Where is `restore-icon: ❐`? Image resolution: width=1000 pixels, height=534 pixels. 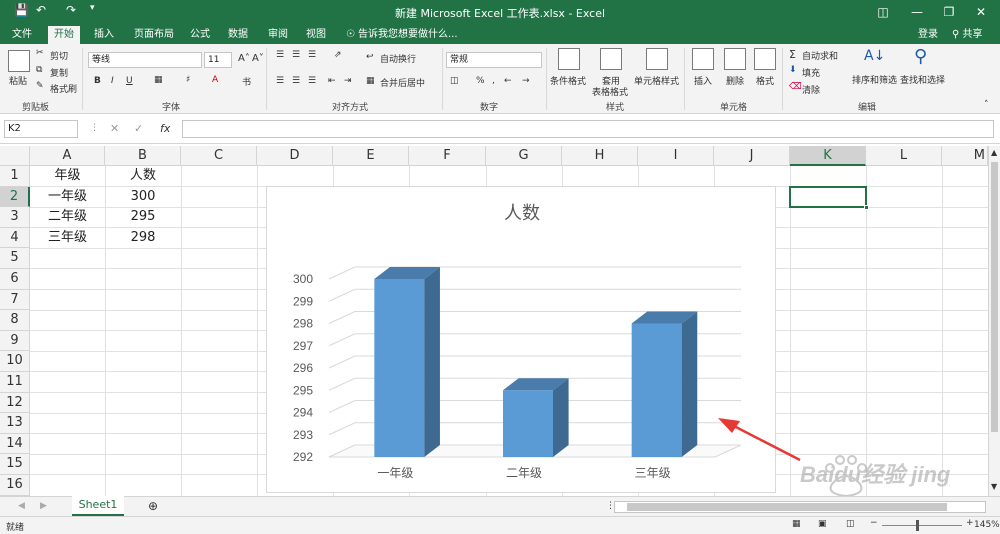
restore-icon: ❐ is located at coordinates (949, 12).